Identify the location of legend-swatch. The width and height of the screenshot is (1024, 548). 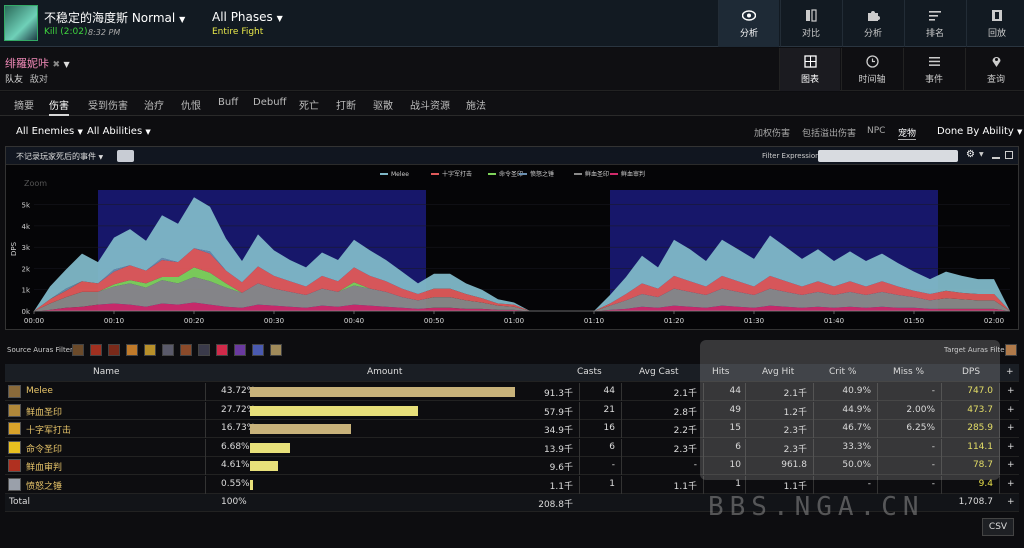
(578, 174).